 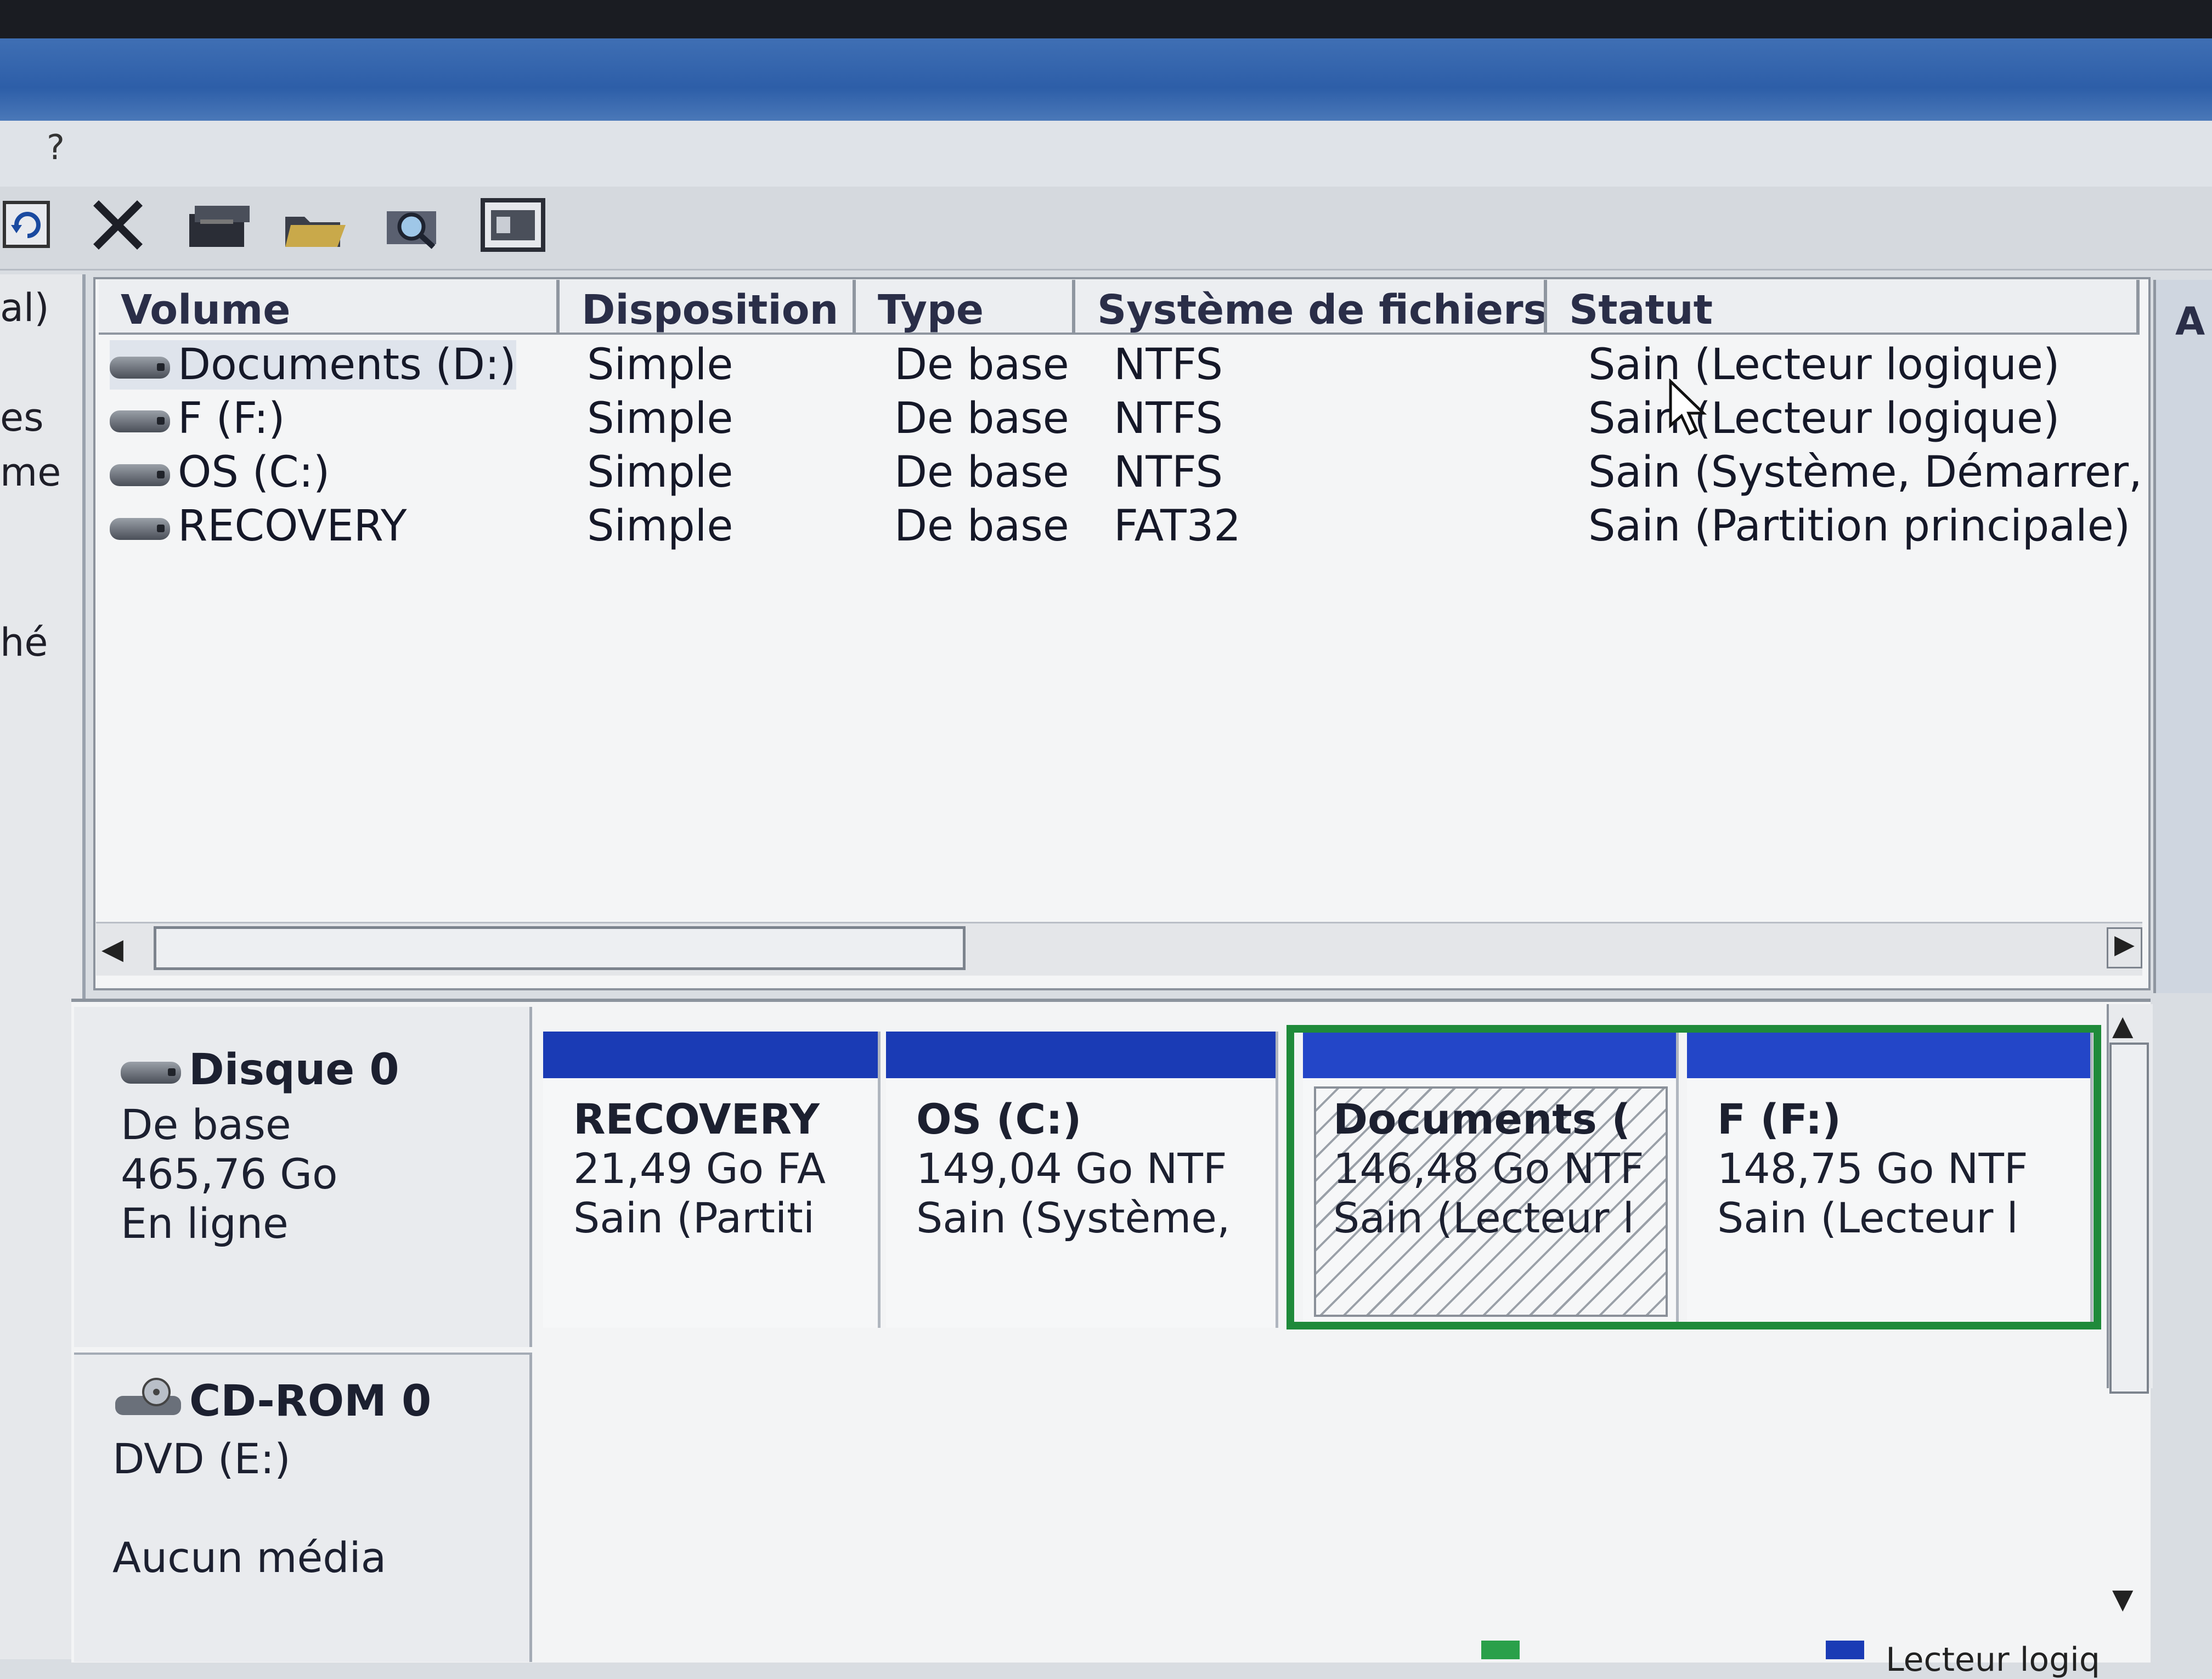 What do you see at coordinates (2122, 1025) in the screenshot?
I see `scroll-up-button: ▲` at bounding box center [2122, 1025].